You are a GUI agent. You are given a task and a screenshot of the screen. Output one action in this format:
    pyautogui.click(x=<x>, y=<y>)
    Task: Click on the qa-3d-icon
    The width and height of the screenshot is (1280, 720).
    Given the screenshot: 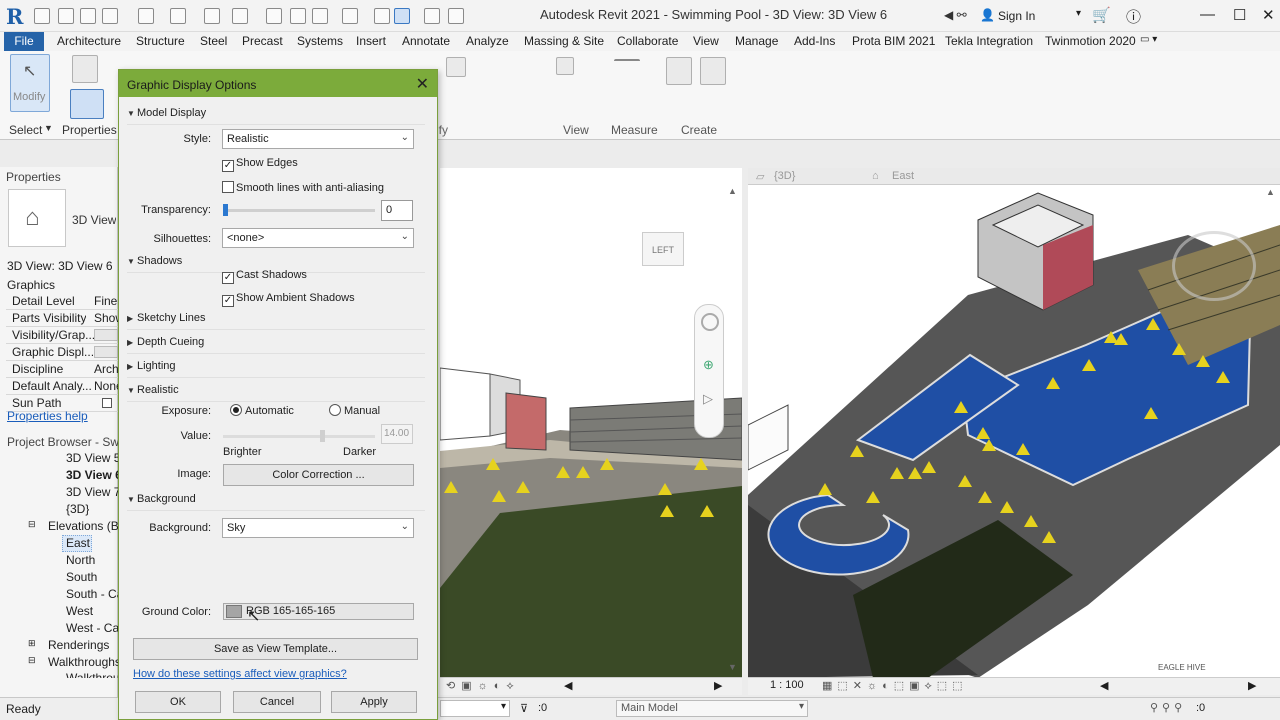 What is the action you would take?
    pyautogui.click(x=350, y=16)
    